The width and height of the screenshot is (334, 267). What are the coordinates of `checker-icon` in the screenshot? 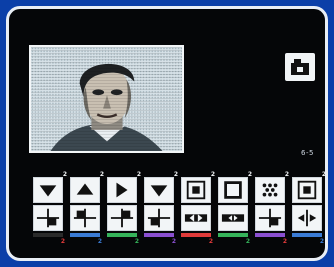 It's located at (270, 190).